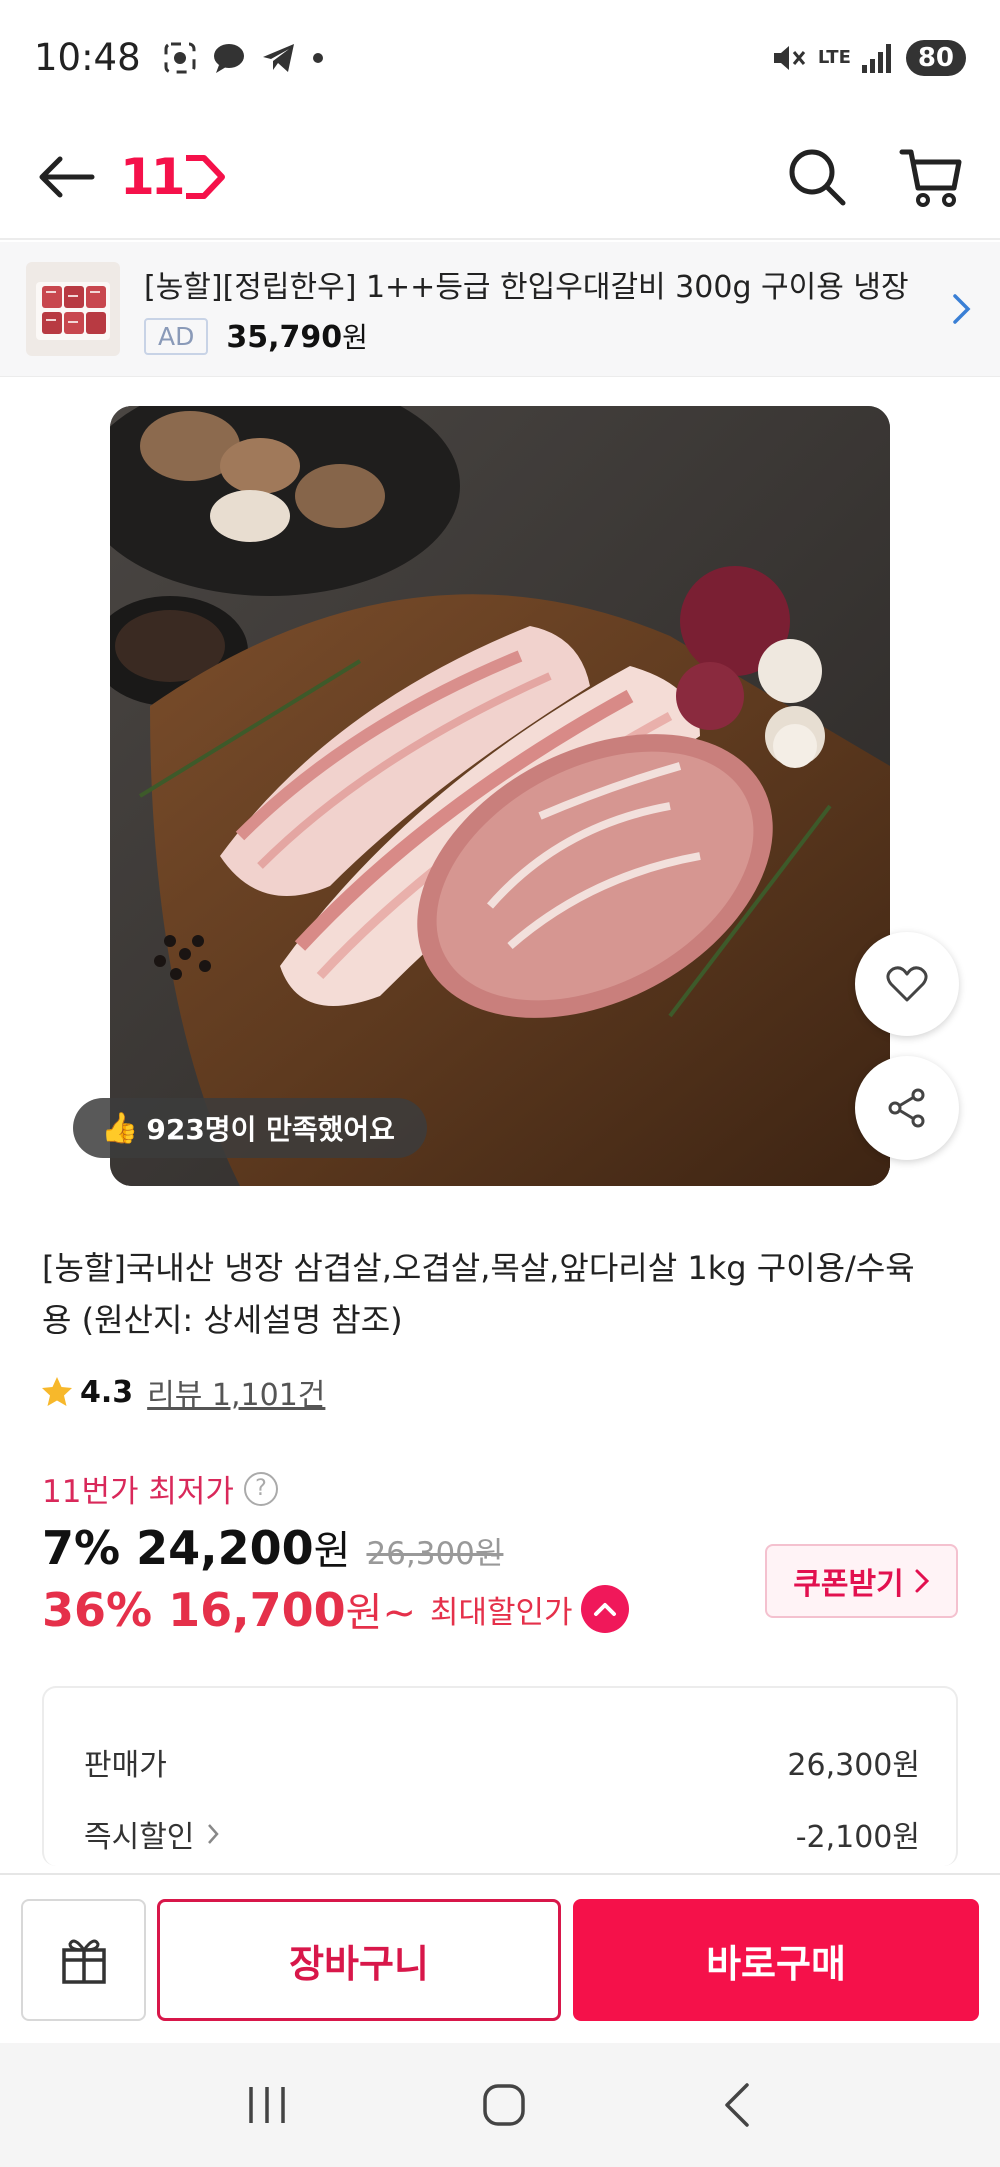  Describe the element at coordinates (236, 1392) in the screenshot. I see `review-link: 리뷰 1,101건` at that location.